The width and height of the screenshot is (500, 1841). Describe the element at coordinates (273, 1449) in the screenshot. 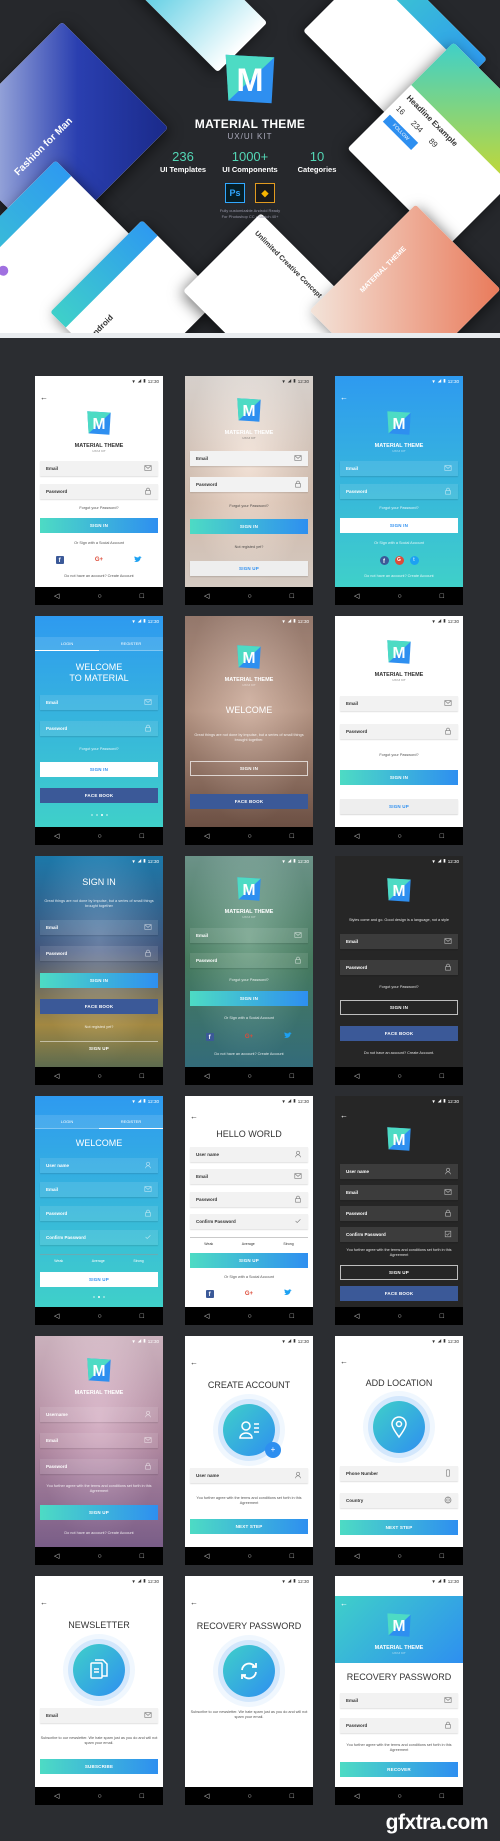

I see `add-photo-button: +` at that location.